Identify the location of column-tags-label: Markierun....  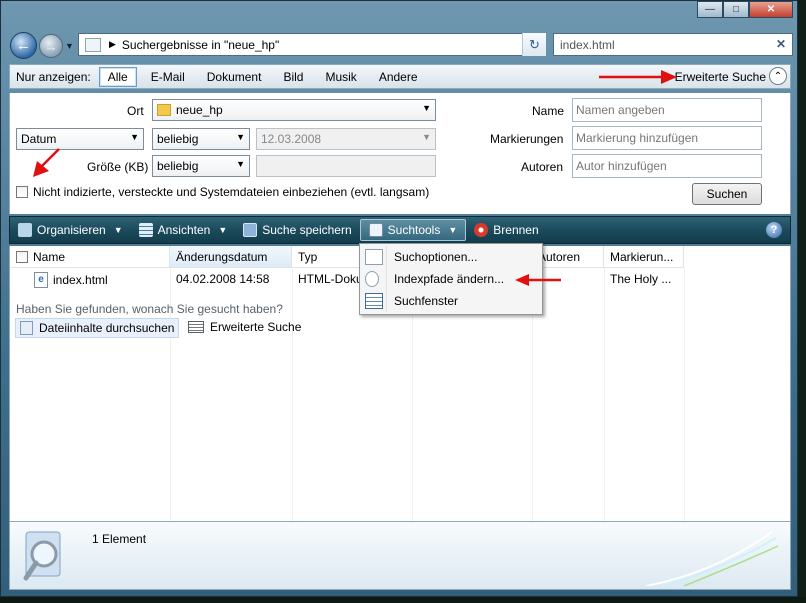
(642, 256).